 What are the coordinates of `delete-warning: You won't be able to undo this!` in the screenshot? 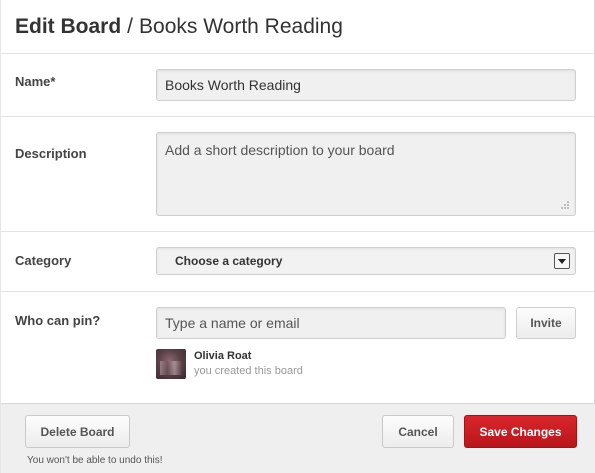 It's located at (95, 460).